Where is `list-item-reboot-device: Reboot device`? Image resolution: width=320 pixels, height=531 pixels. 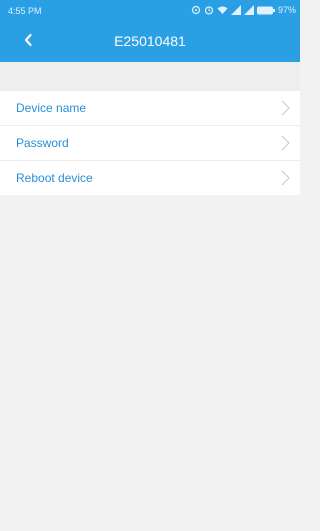 list-item-reboot-device: Reboot device is located at coordinates (150, 178).